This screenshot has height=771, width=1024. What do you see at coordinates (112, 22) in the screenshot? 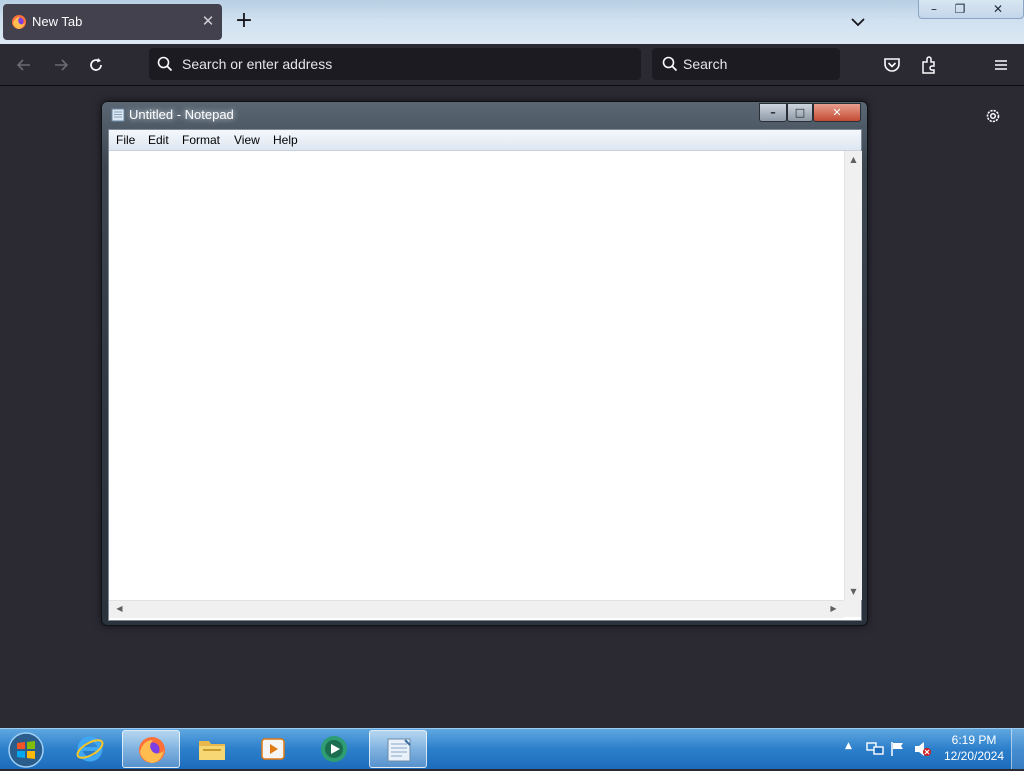
I see `tab-new-tab: New Tab ✕` at bounding box center [112, 22].